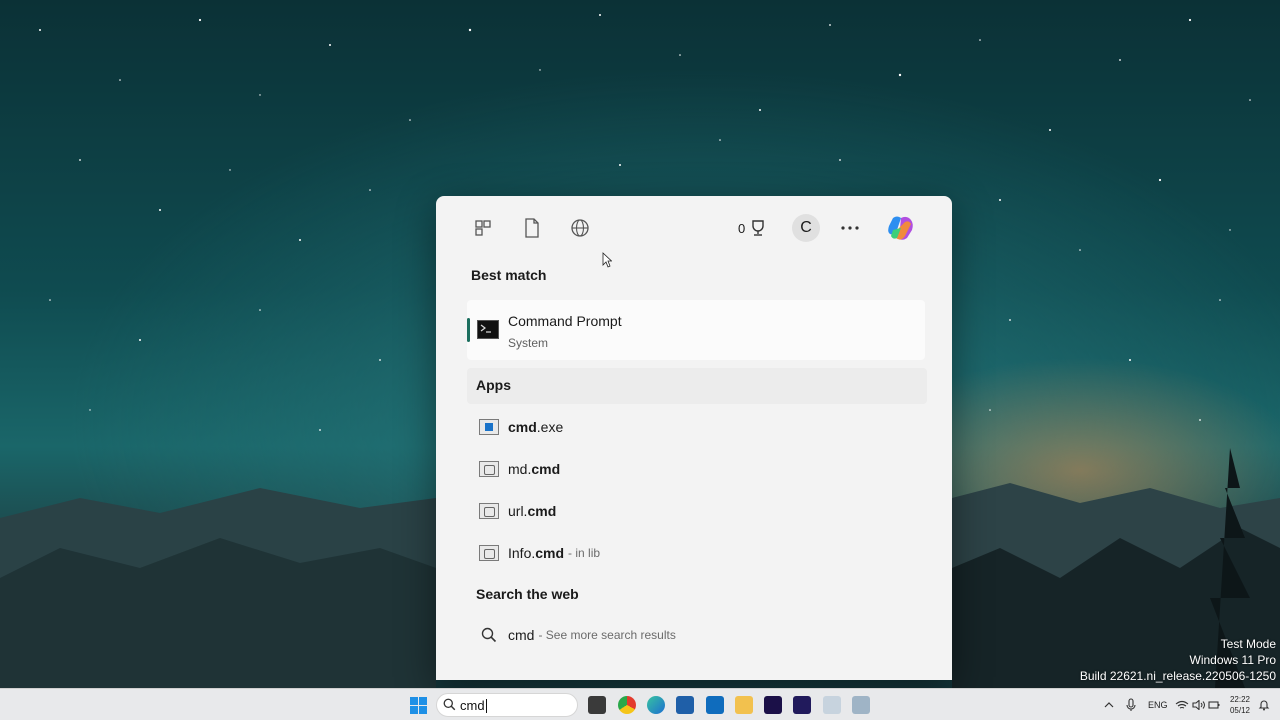 The width and height of the screenshot is (1280, 720). What do you see at coordinates (1240, 699) in the screenshot?
I see `clock-time: 22:22` at bounding box center [1240, 699].